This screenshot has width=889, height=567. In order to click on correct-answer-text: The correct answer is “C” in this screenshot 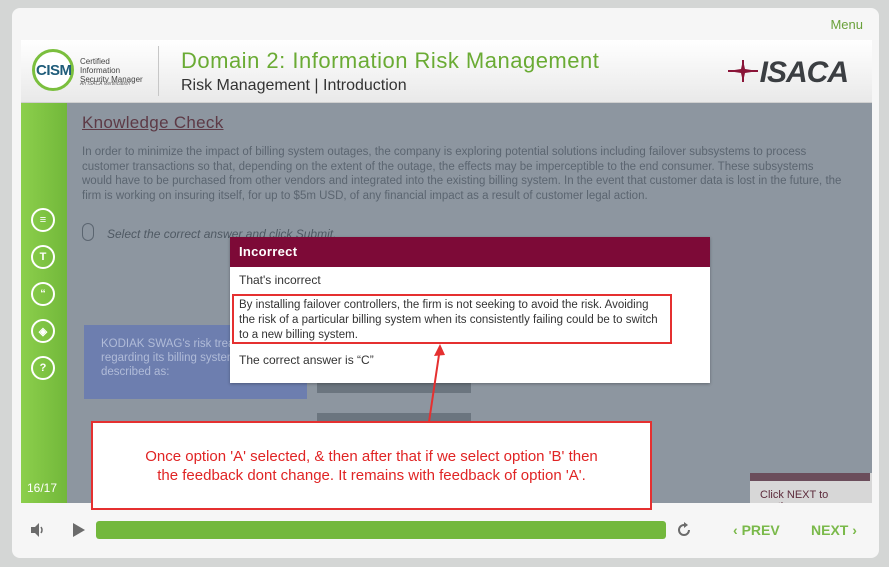, I will do `click(306, 360)`.